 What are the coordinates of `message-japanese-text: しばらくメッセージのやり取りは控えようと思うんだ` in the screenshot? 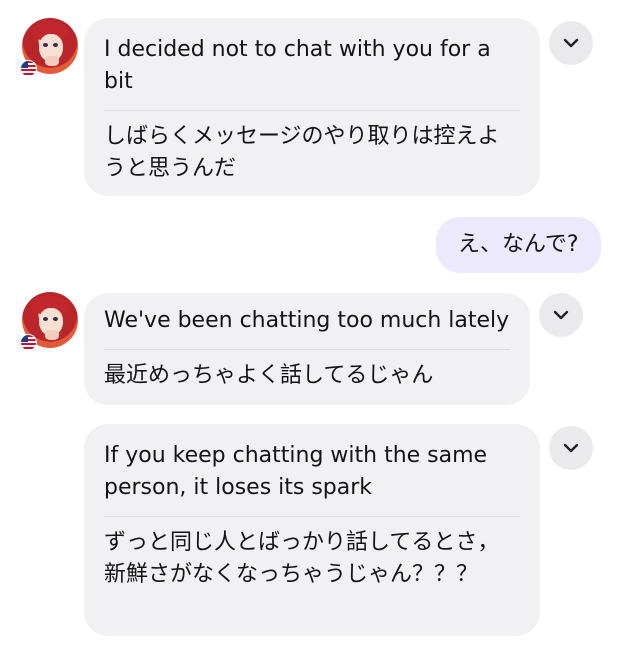 It's located at (302, 152).